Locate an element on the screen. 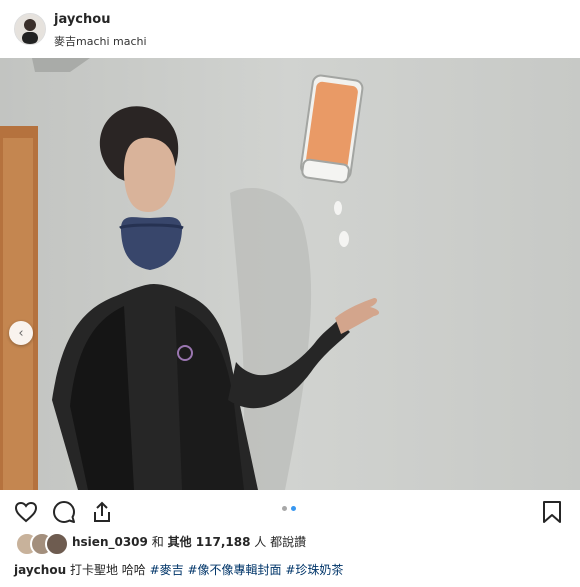 Image resolution: width=580 pixels, height=587 pixels. heart-icon is located at coordinates (26, 512).